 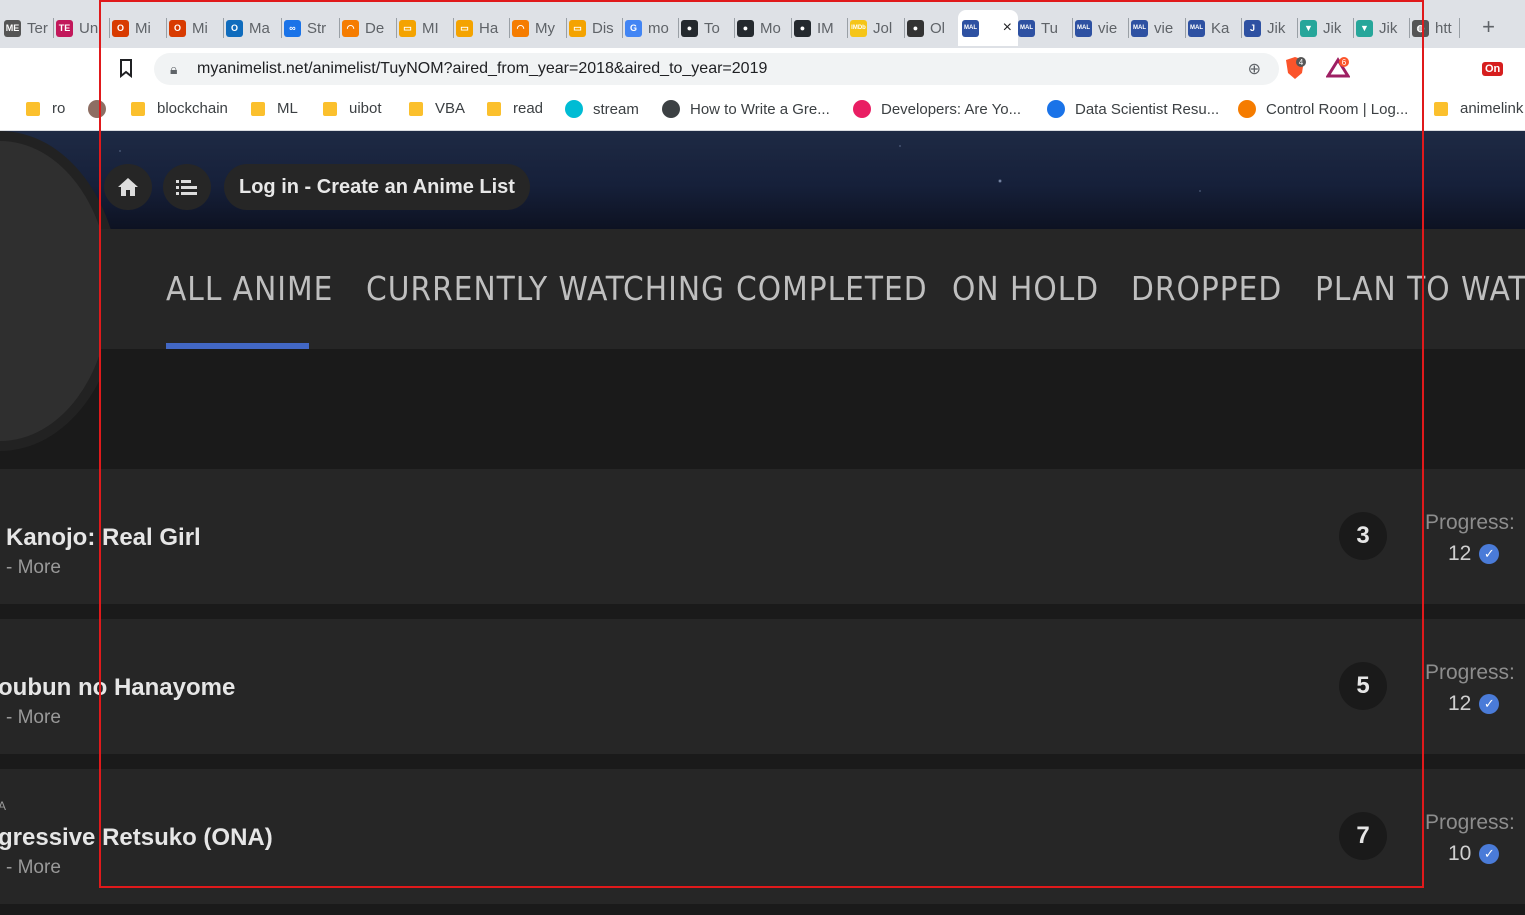 I want to click on browser-tab: ME Ter, so click(x=27, y=28).